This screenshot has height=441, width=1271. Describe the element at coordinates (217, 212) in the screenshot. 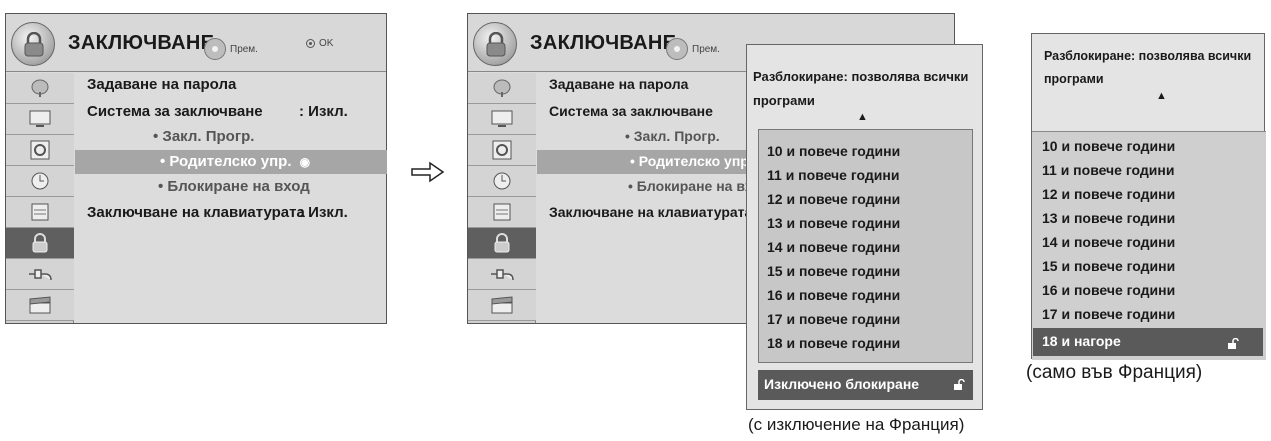

I see `menu-item-key-lock: Заключване на клавиатурата : Изкл.` at that location.